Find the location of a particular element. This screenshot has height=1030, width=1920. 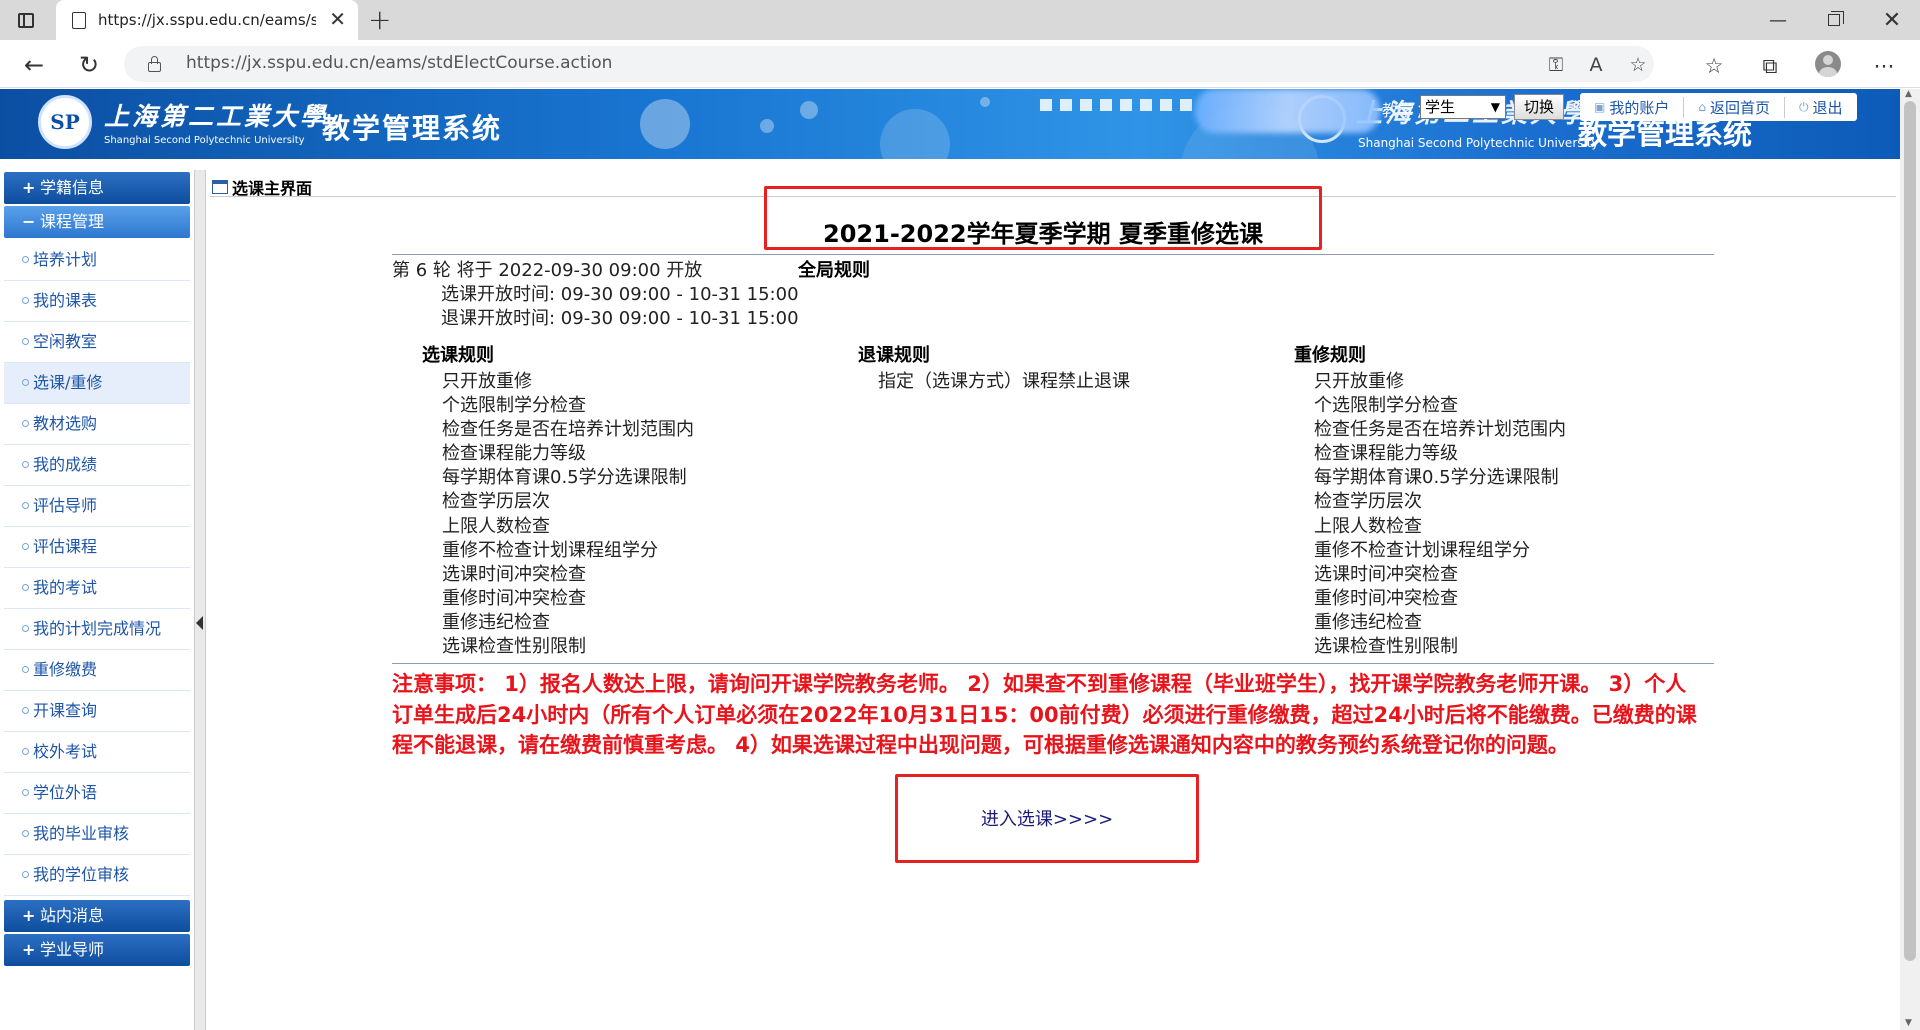

collapse-sidebar-icon is located at coordinates (199, 623).